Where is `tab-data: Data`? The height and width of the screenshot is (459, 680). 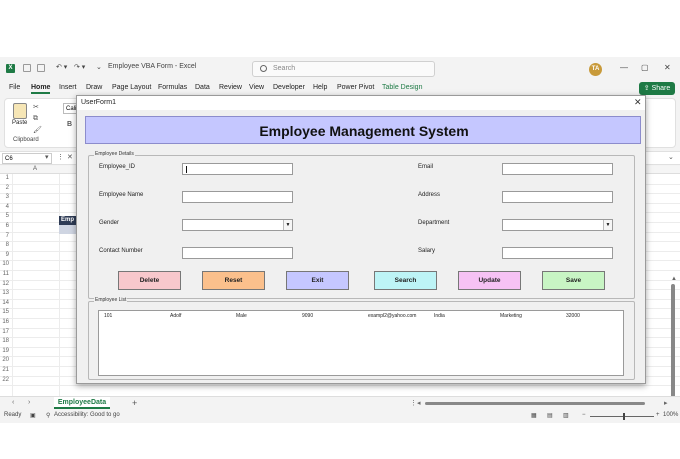 tab-data: Data is located at coordinates (202, 87).